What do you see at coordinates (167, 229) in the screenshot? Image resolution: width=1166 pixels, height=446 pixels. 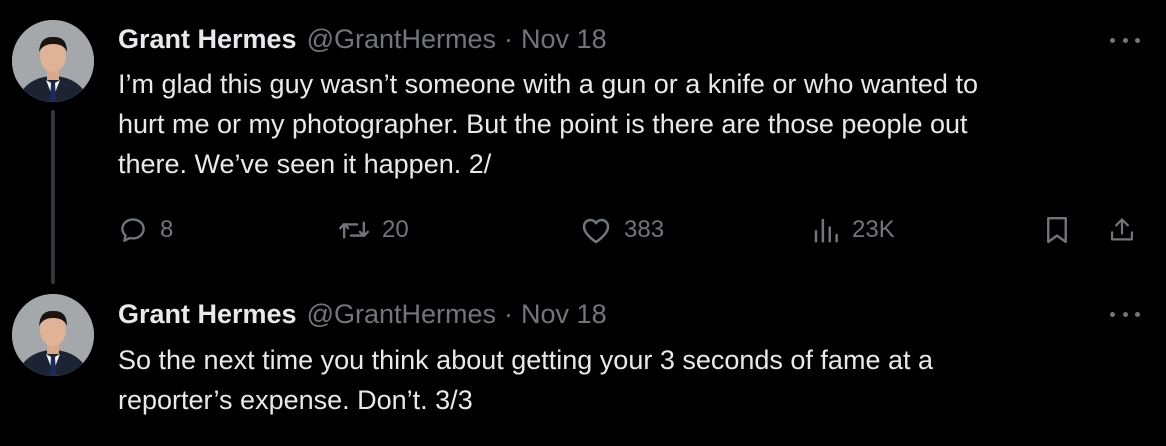 I see `reply-count: 8` at bounding box center [167, 229].